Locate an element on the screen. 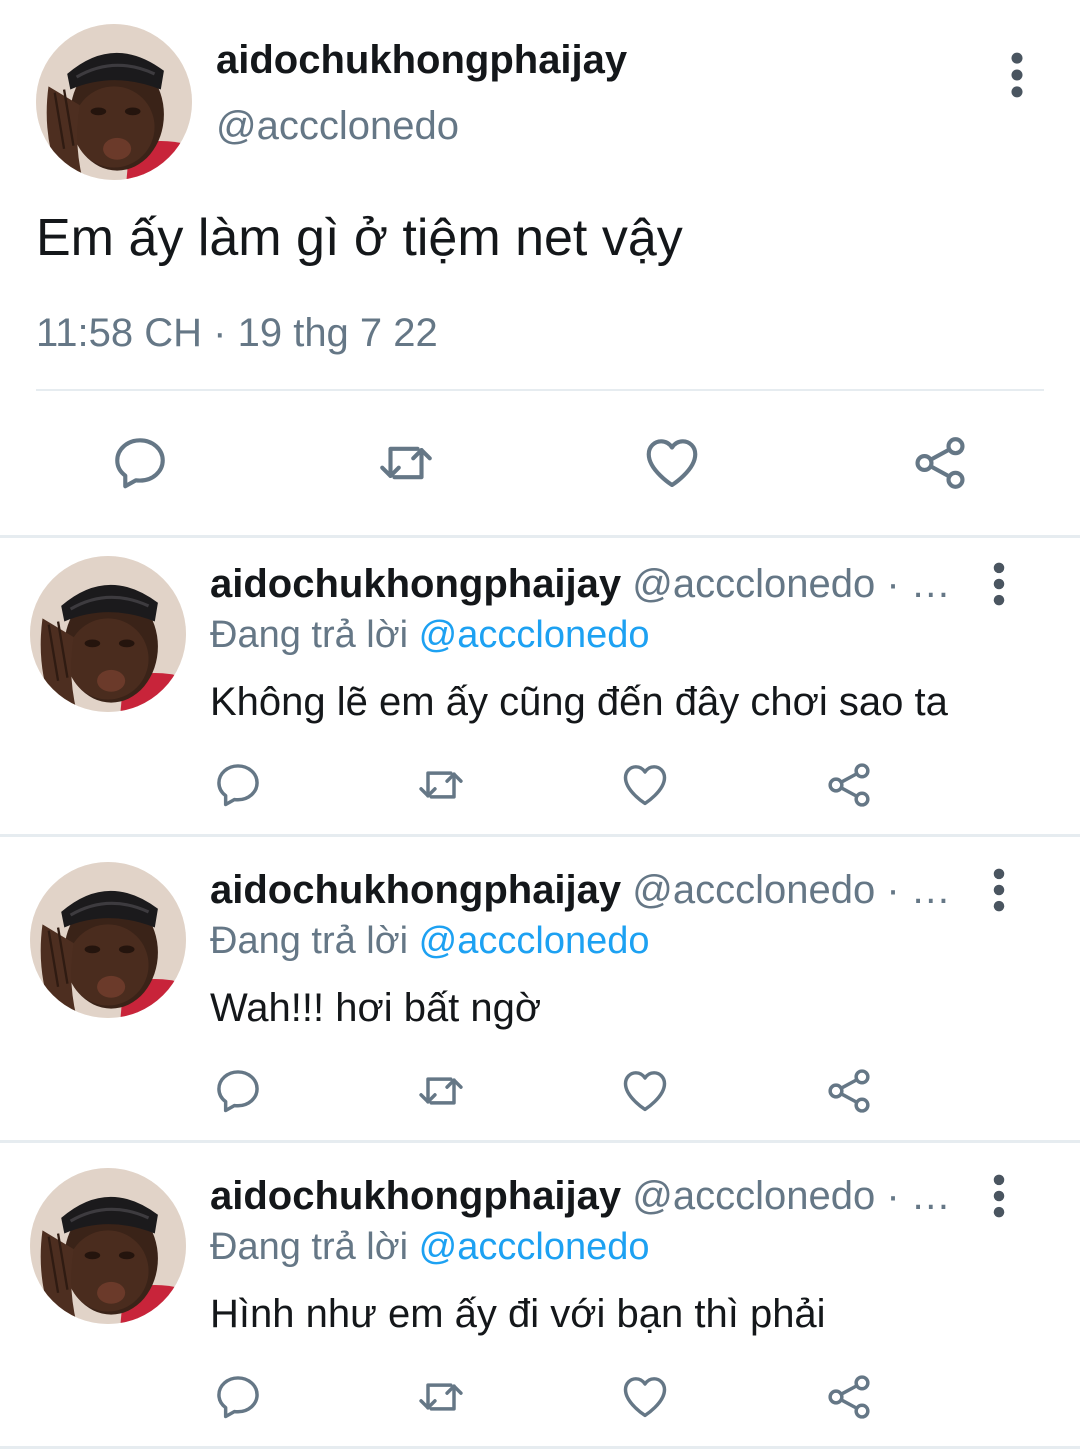  tweet-timestamp: 11:58 CH · 19 thg 7 22 is located at coordinates (237, 333).